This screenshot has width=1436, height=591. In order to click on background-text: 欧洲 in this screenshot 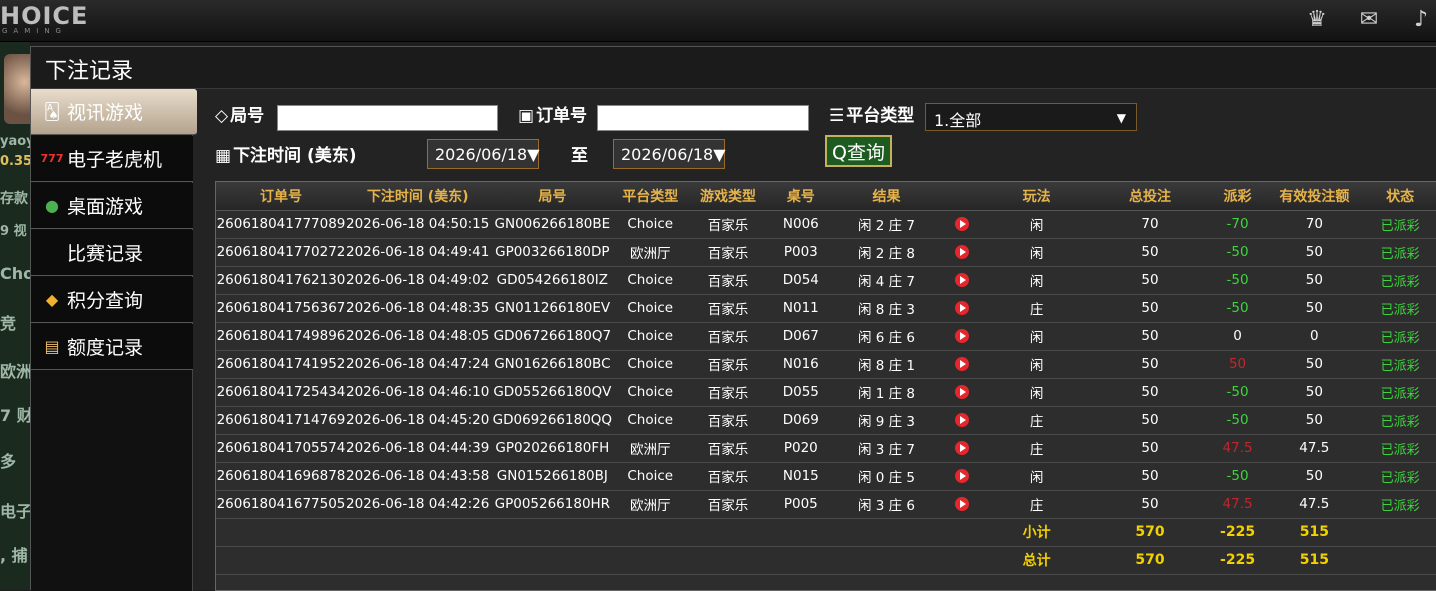, I will do `click(15, 371)`.